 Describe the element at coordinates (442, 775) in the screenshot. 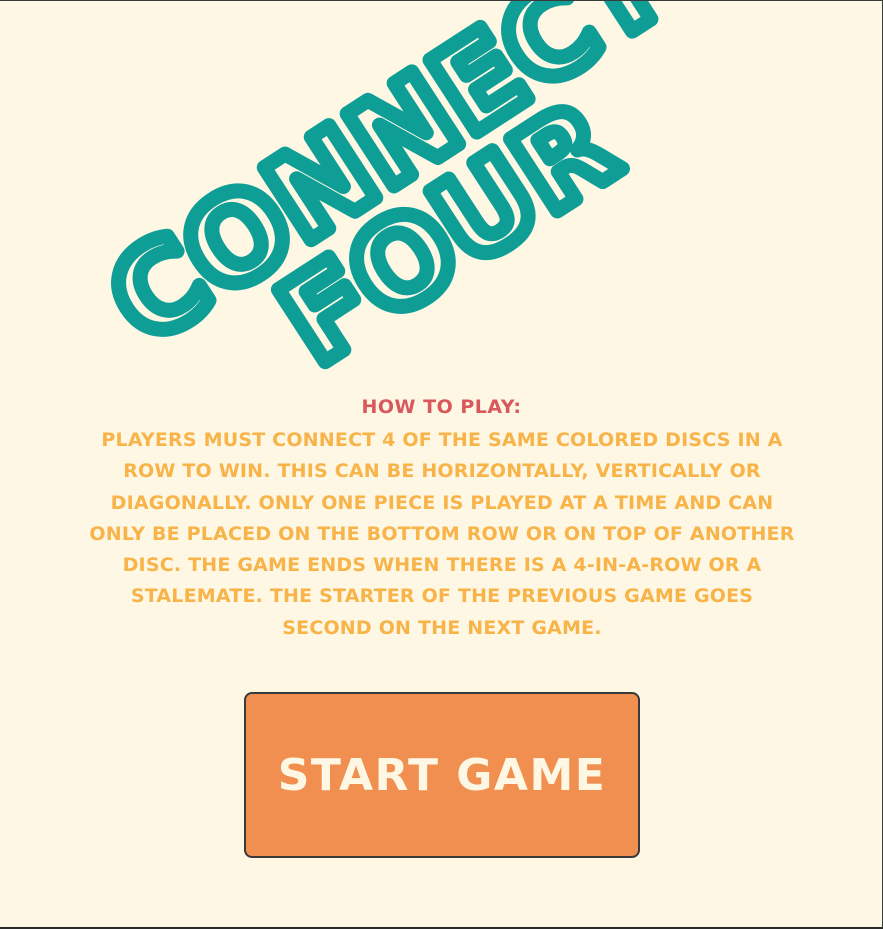

I see `start-game-button: Start Game` at that location.